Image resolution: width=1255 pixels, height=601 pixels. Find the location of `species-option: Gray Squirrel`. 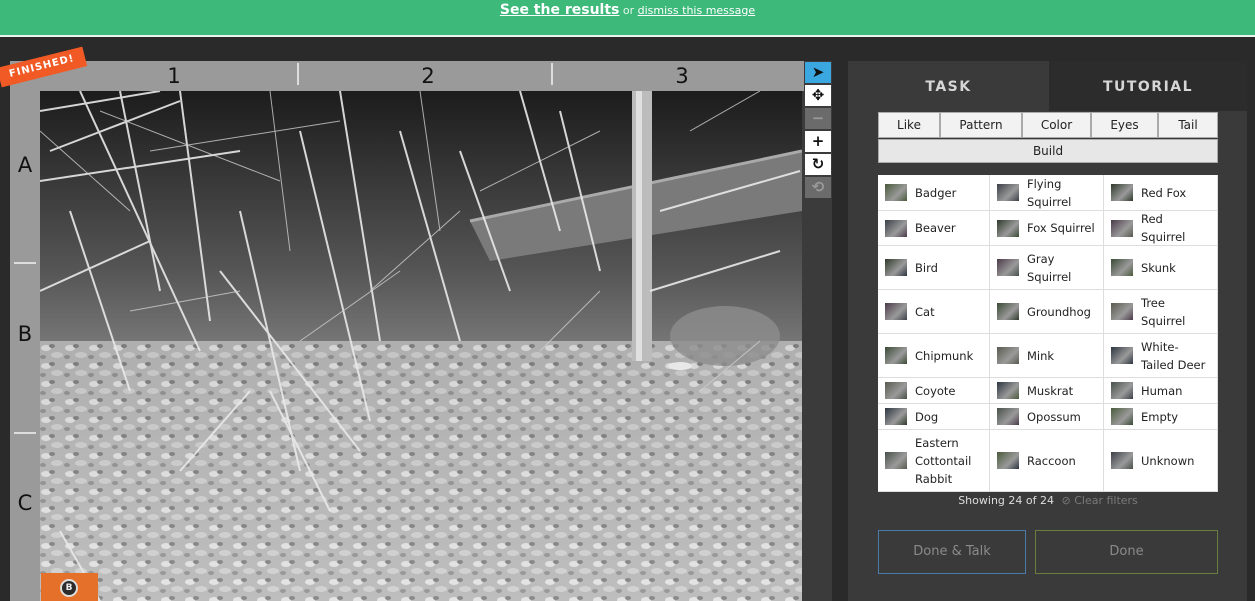

species-option: Gray Squirrel is located at coordinates (1047, 268).